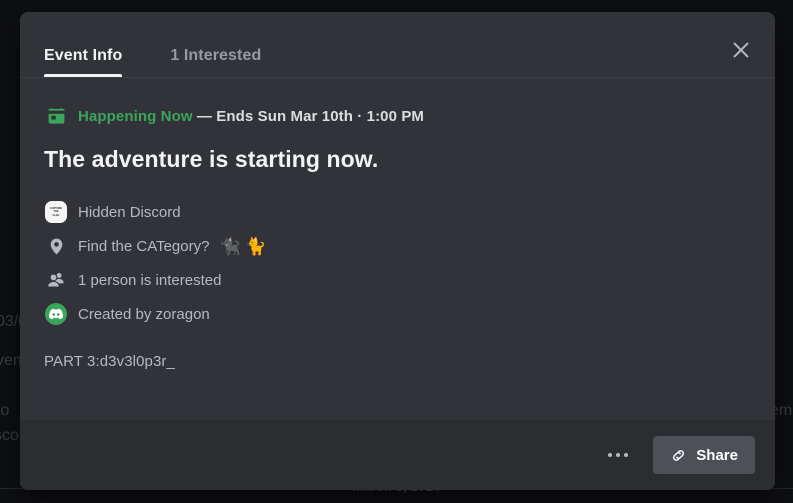  I want to click on event-description: PART 3:d3v3l0p3r_, so click(109, 361).